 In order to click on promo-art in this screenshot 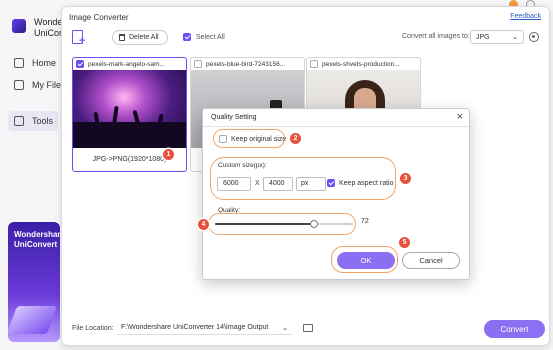, I will do `click(33, 320)`.